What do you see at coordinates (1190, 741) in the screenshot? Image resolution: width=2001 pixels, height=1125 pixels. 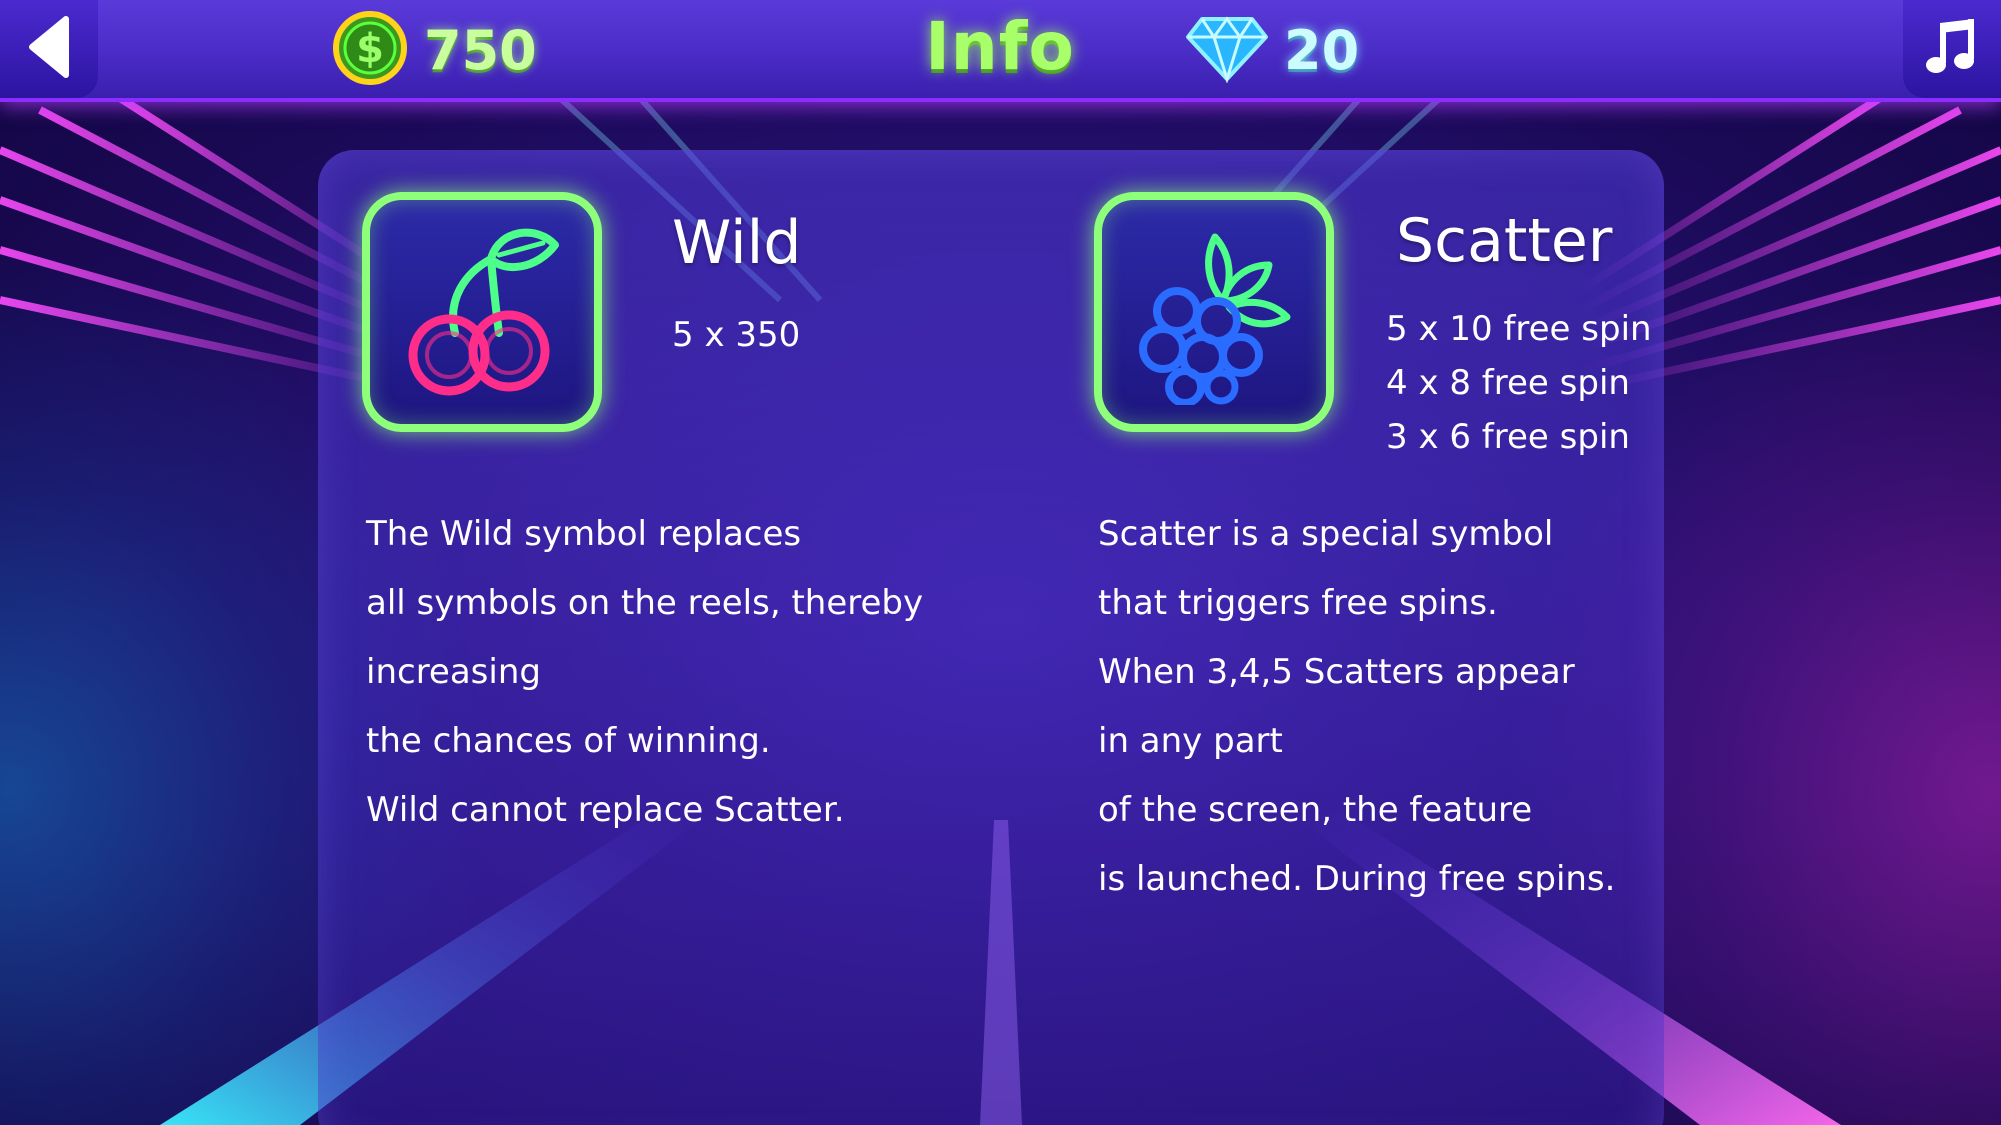 I see `scatter-description-line: in any part` at bounding box center [1190, 741].